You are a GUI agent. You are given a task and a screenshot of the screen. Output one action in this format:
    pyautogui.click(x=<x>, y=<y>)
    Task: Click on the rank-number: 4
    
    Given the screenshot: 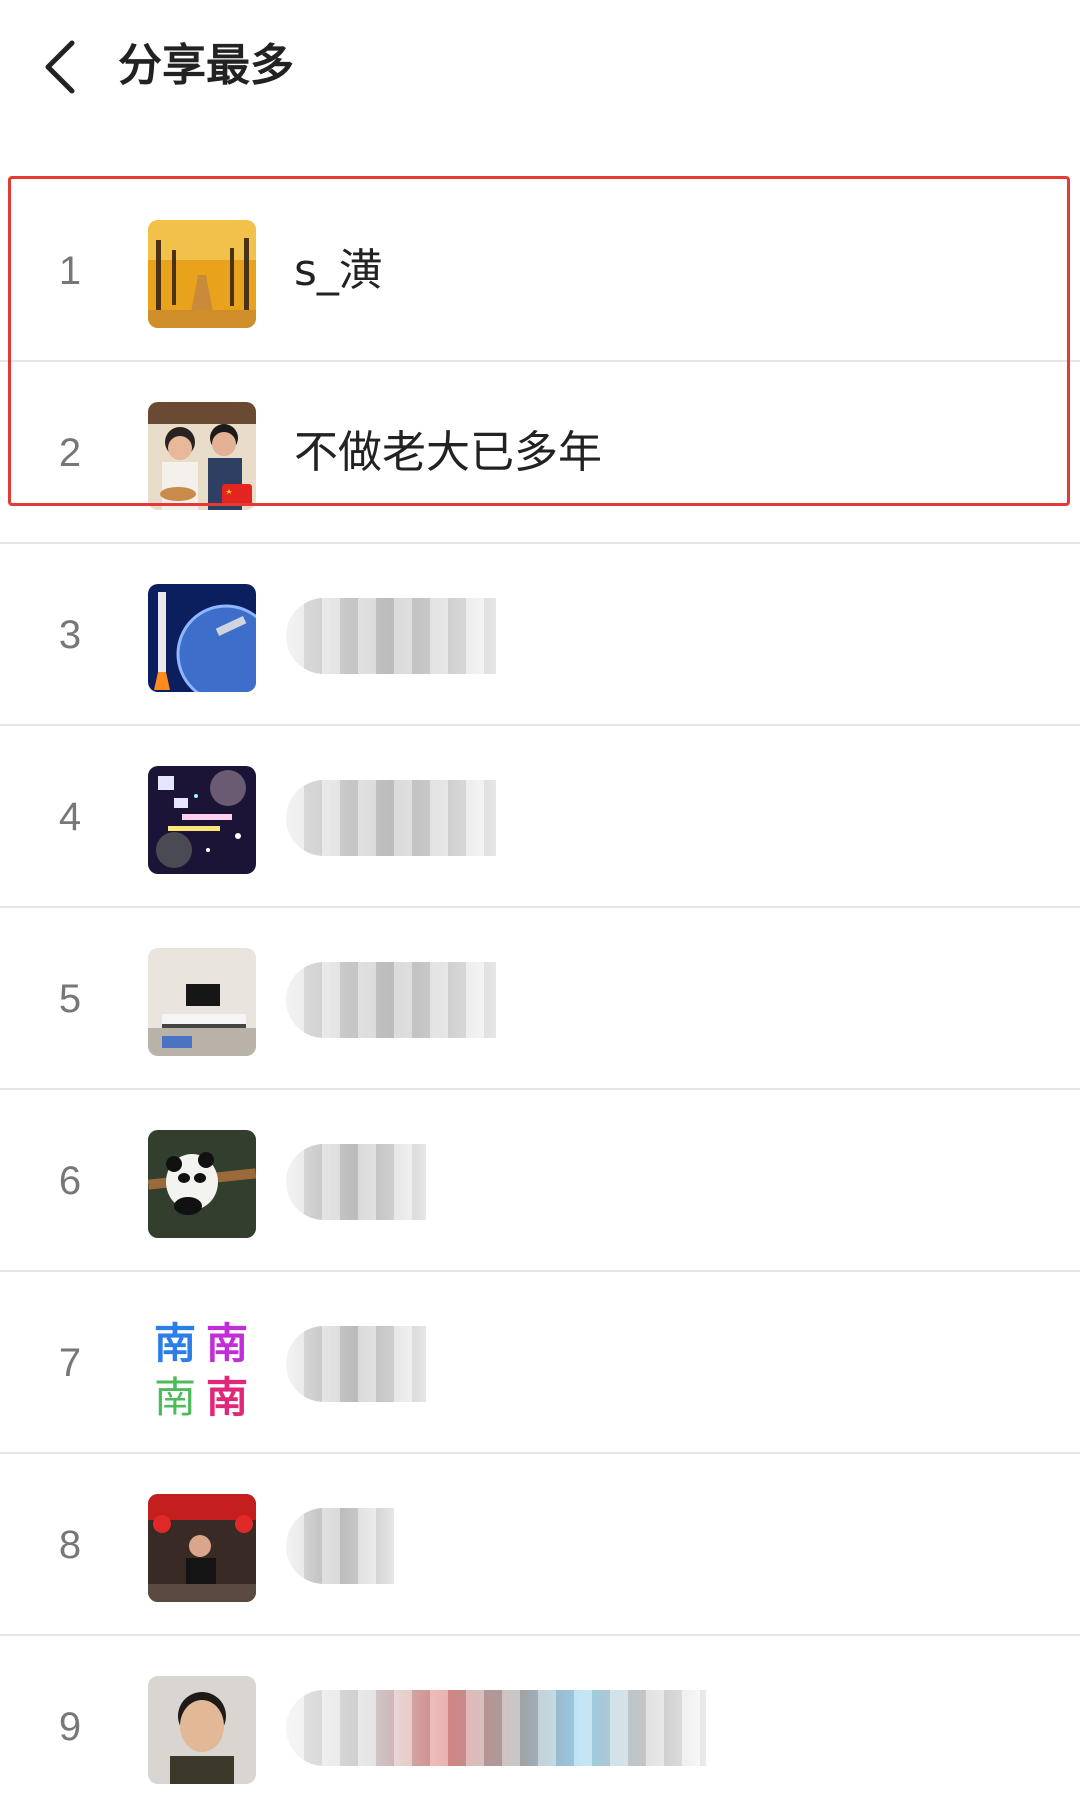 What is the action you would take?
    pyautogui.click(x=70, y=817)
    